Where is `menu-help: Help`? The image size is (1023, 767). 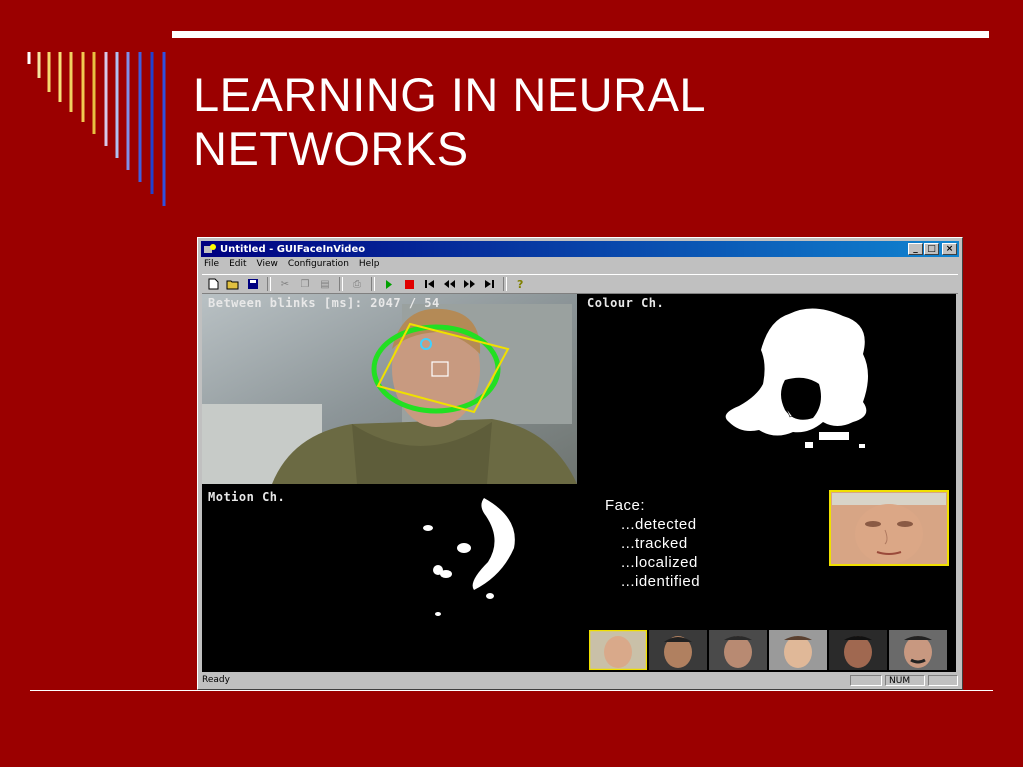 menu-help: Help is located at coordinates (369, 266).